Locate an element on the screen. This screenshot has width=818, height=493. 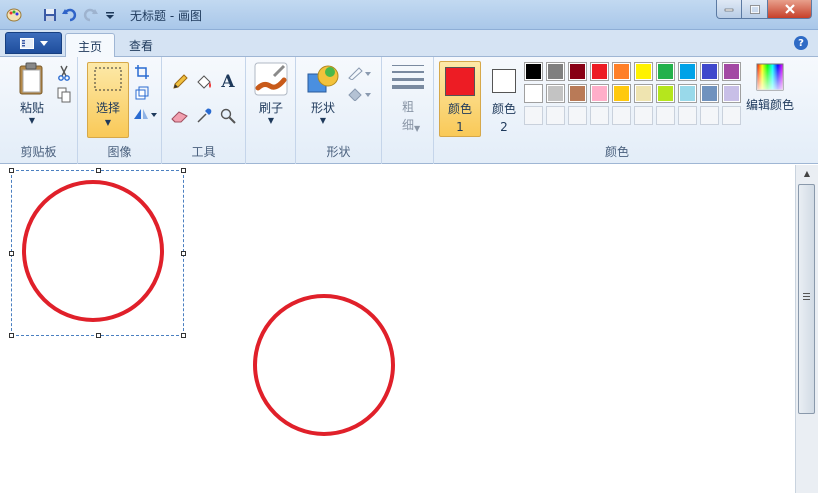
shapes-group: 形状 ▼ 形状 is located at coordinates (339, 110).